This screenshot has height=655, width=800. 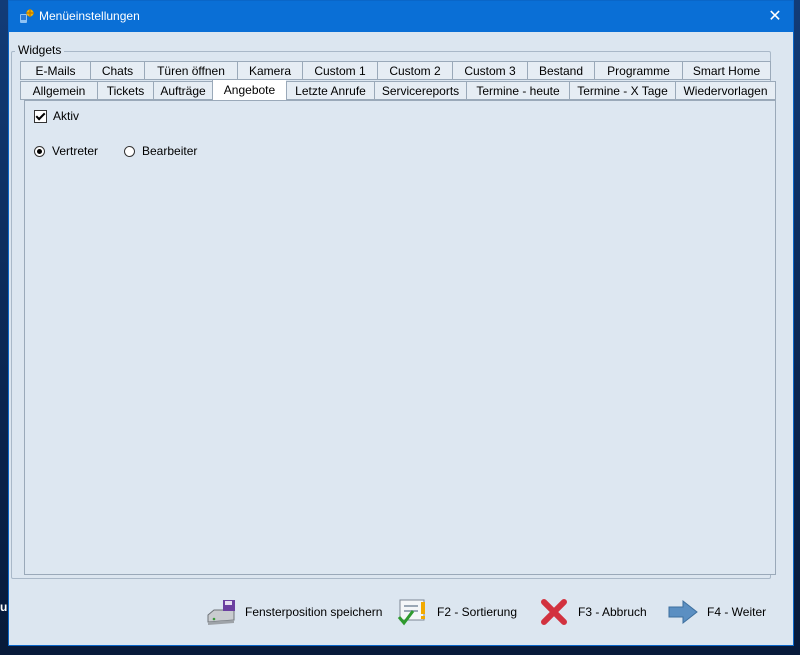 What do you see at coordinates (182, 90) in the screenshot?
I see `tab-auftraege: Aufträge` at bounding box center [182, 90].